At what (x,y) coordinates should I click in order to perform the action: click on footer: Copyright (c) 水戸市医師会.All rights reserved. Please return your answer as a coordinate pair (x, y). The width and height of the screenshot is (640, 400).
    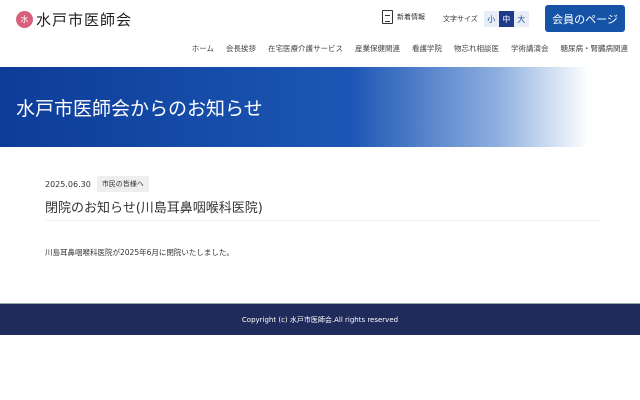
    Looking at the image, I should click on (320, 319).